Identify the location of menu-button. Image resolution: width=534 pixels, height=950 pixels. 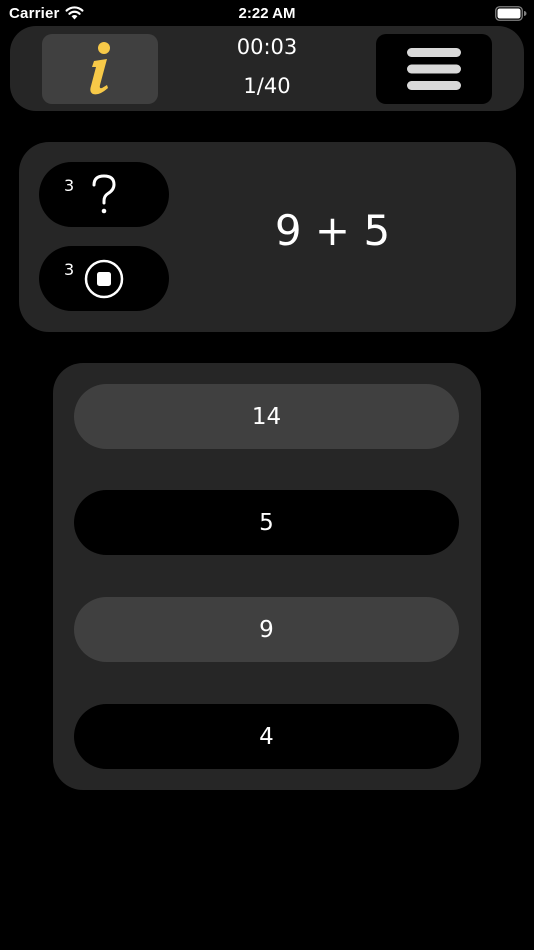
(434, 69).